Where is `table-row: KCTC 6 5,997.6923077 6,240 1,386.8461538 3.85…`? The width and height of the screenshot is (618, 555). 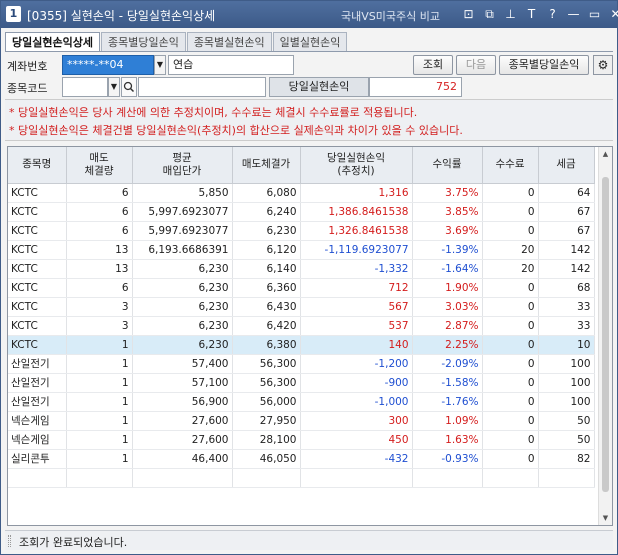 table-row: KCTC 6 5,997.6923077 6,240 1,386.8461538 3.85… is located at coordinates (301, 212).